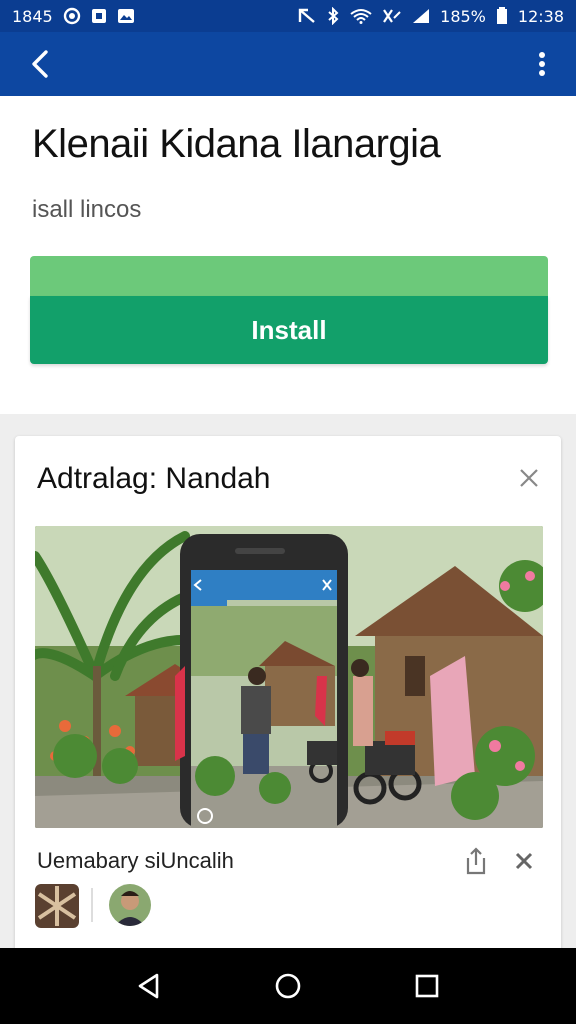  I want to click on dismiss-button, so click(524, 861).